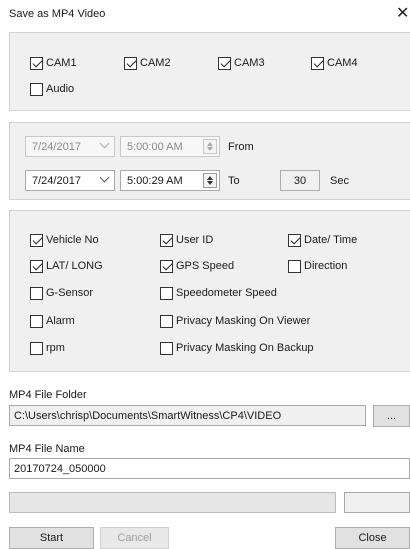 This screenshot has height=549, width=410. Describe the element at coordinates (134, 538) in the screenshot. I see `cancel-button: Cancel` at that location.